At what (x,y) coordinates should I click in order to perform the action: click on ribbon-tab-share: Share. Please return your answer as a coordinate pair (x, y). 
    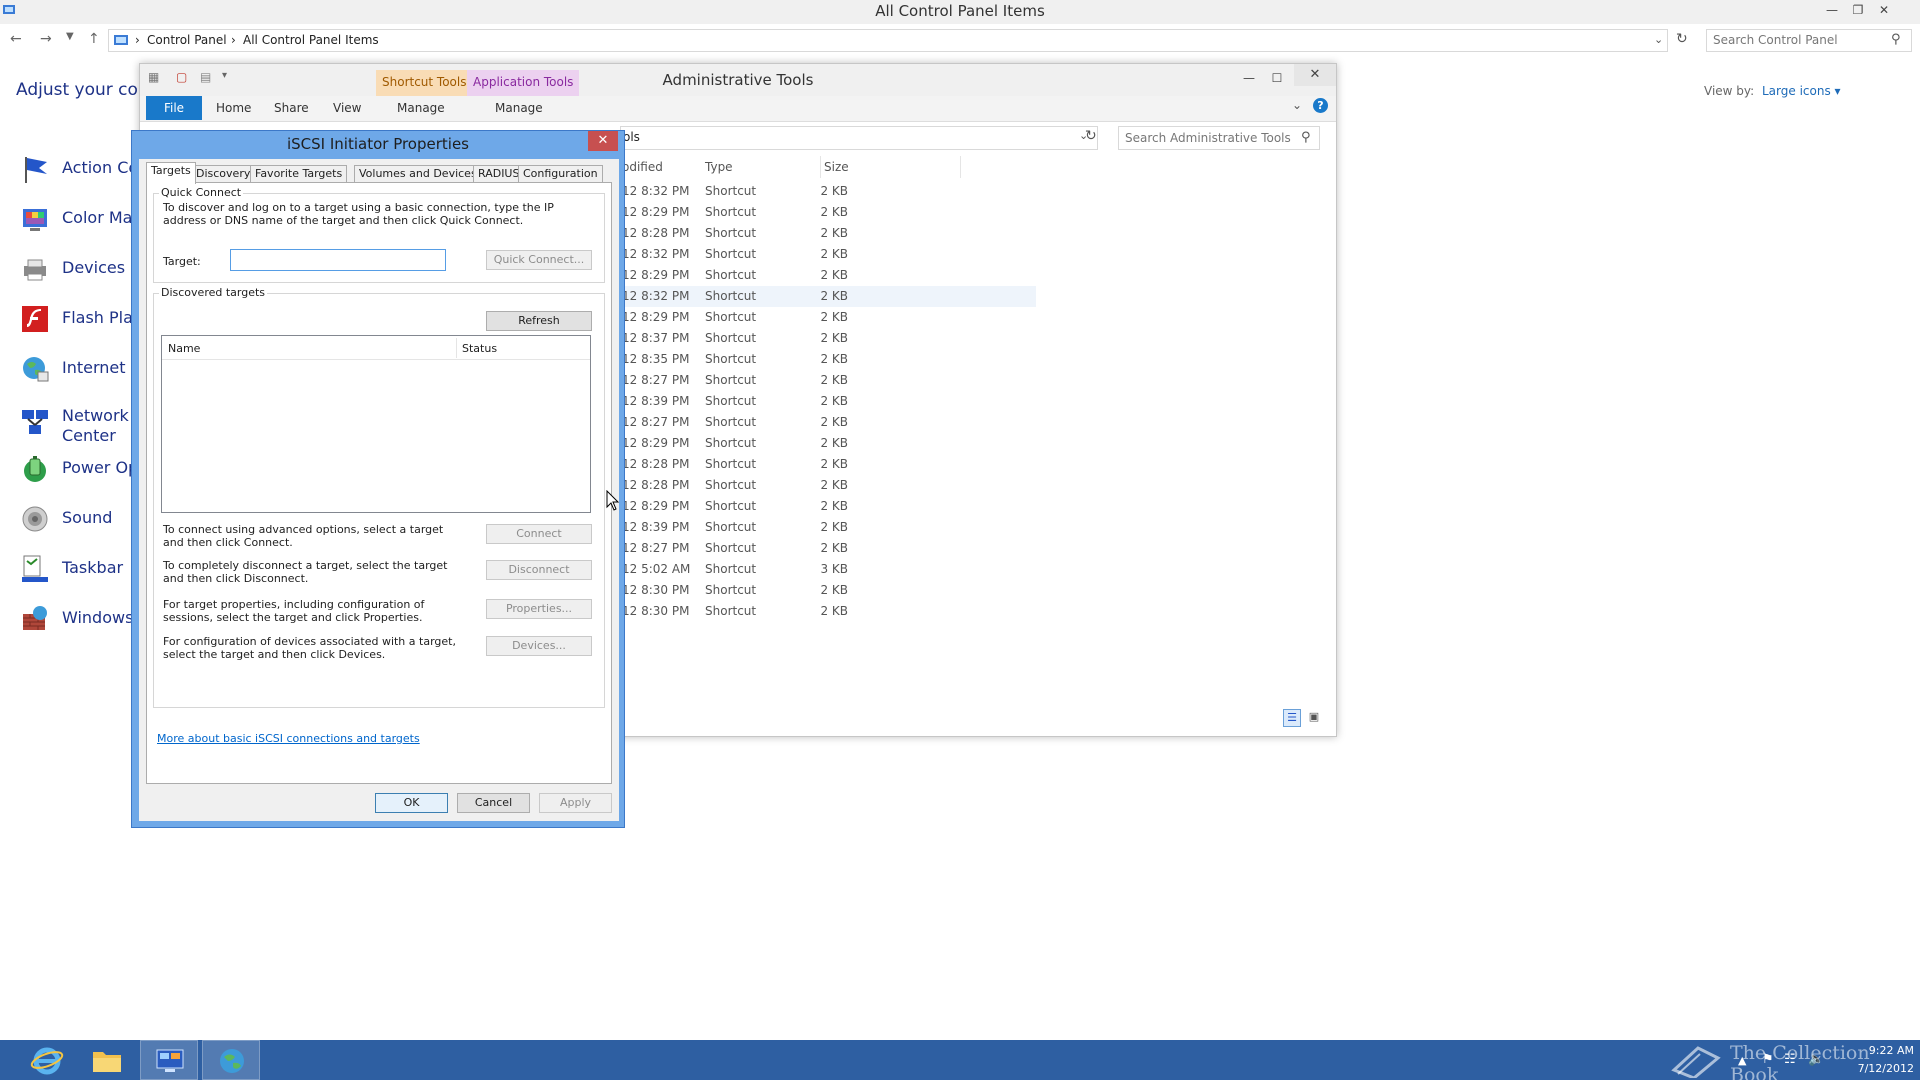
    Looking at the image, I should click on (291, 108).